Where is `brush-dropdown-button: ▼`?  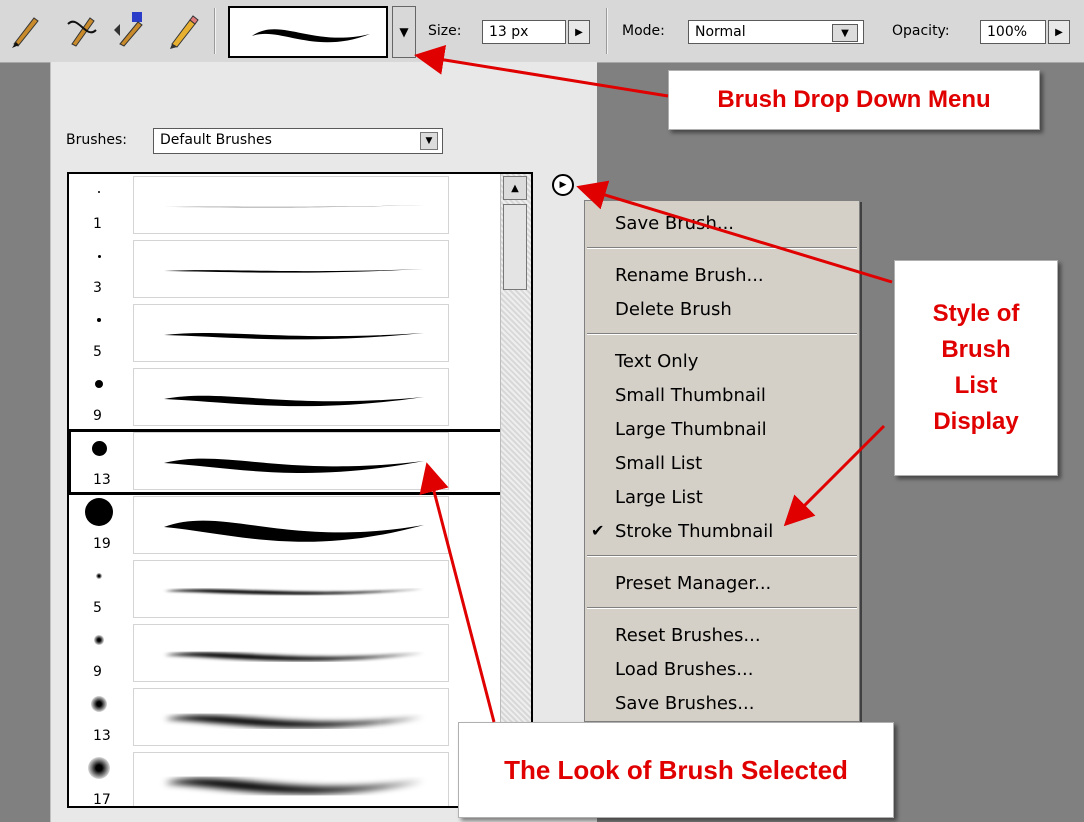 brush-dropdown-button: ▼ is located at coordinates (404, 32).